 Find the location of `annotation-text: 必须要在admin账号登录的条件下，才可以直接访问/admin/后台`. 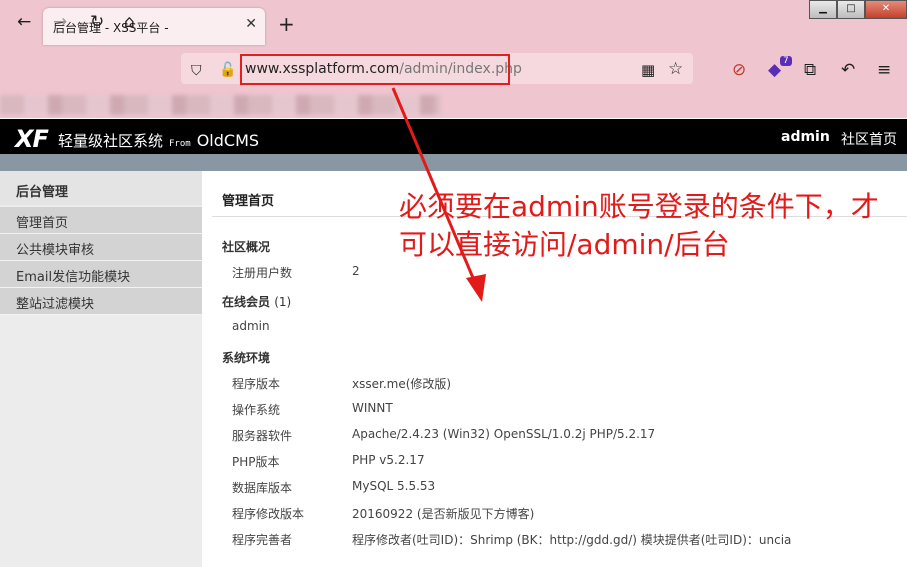

annotation-text: 必须要在admin账号登录的条件下，才可以直接访问/admin/后台 is located at coordinates (639, 225).